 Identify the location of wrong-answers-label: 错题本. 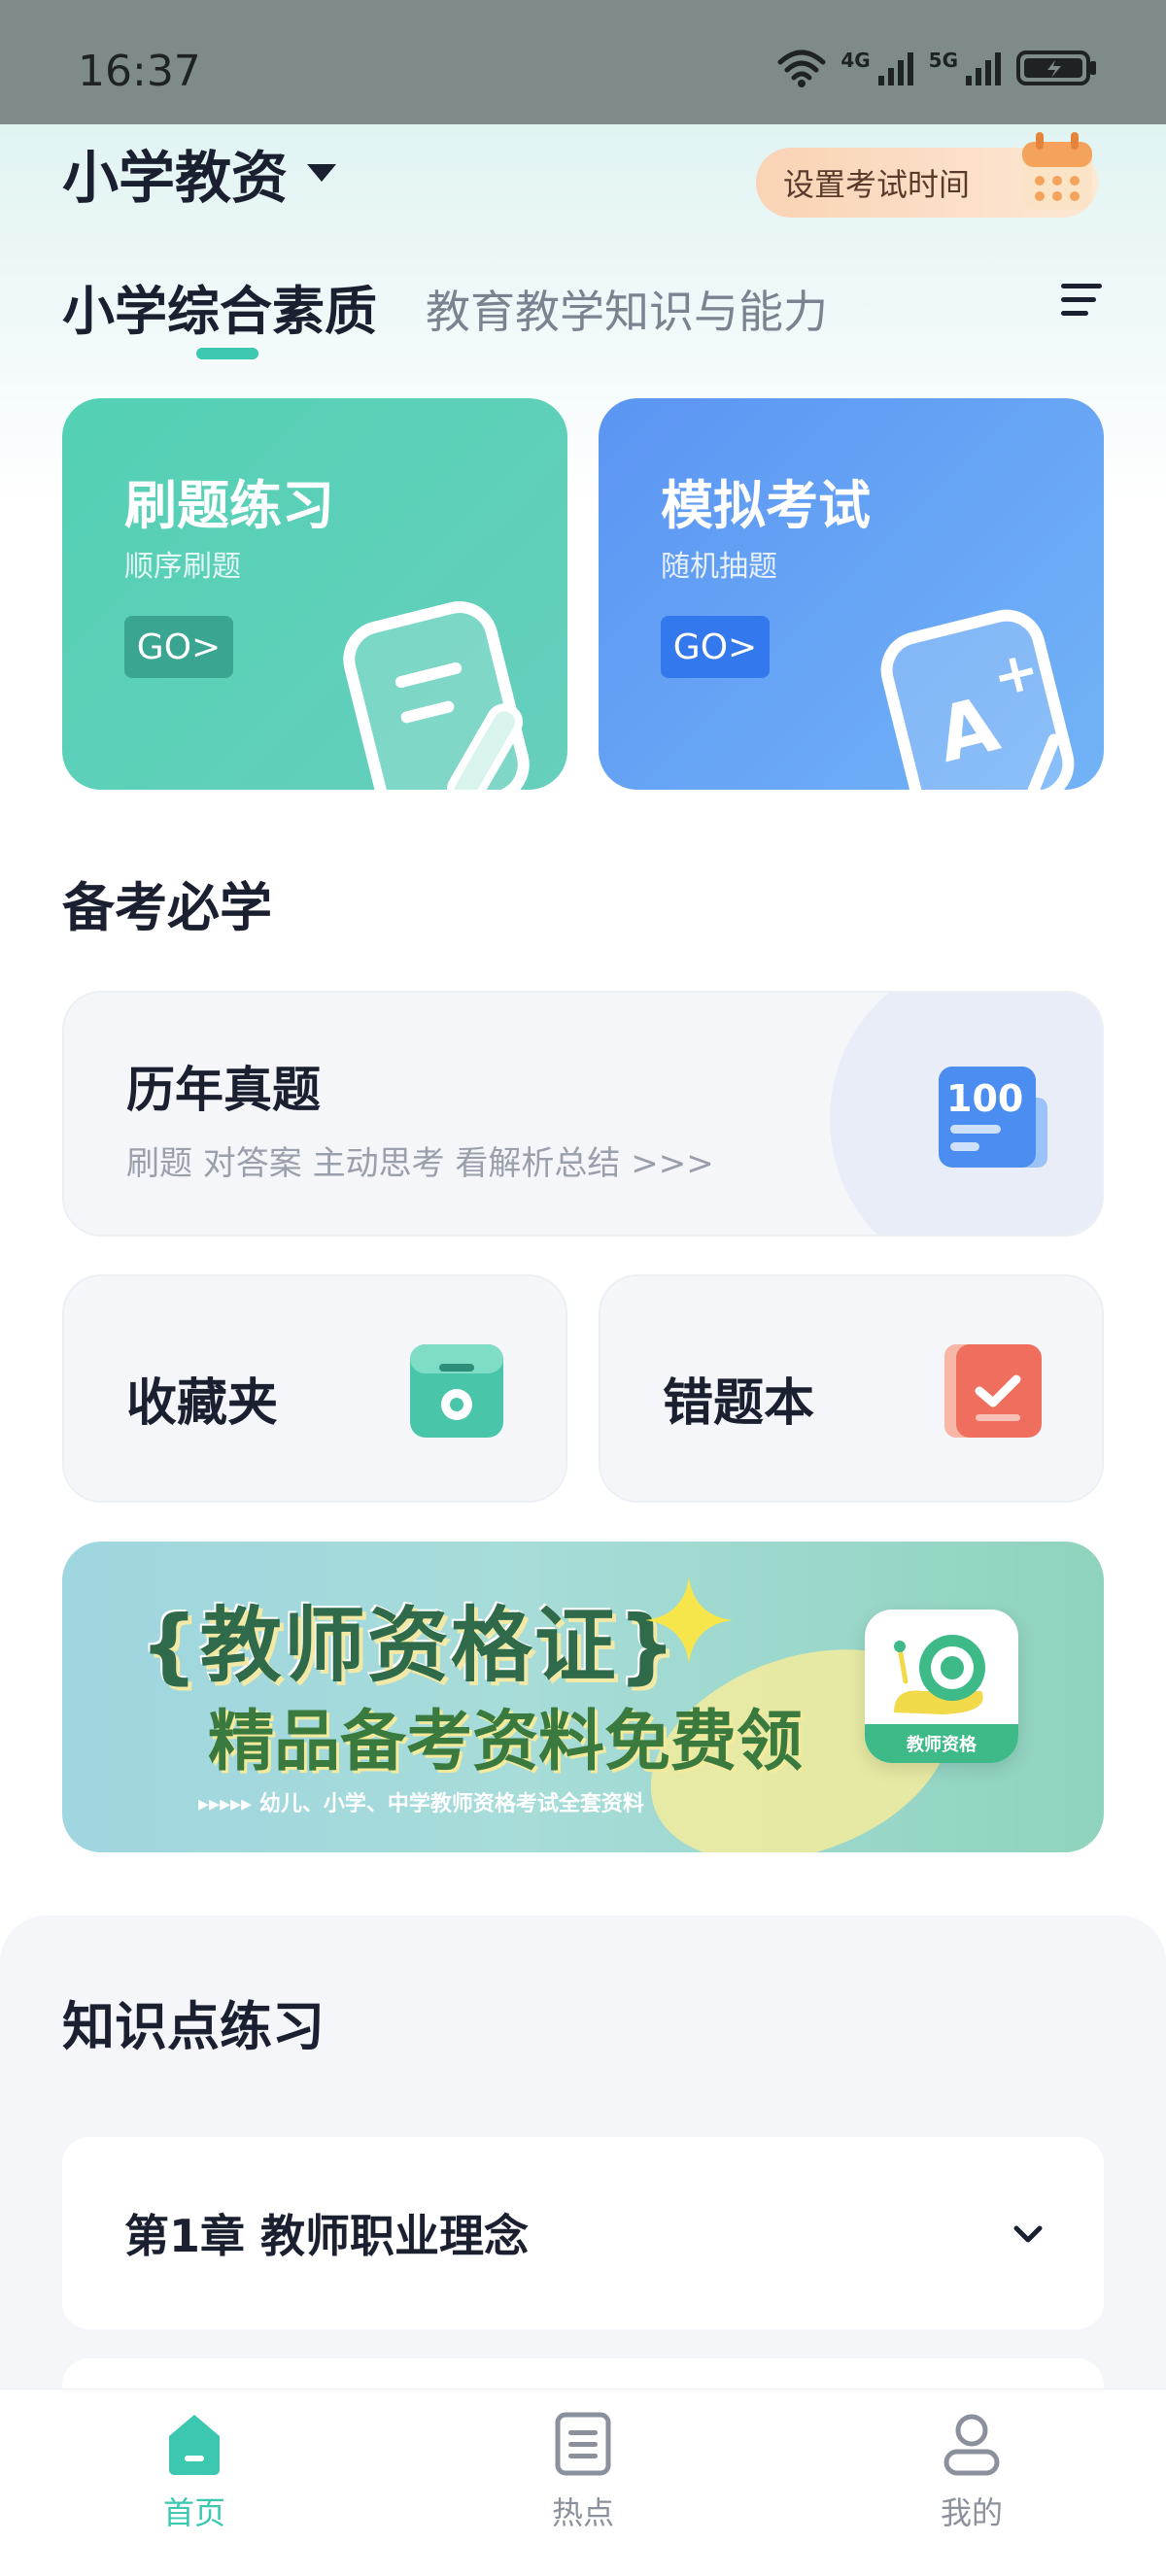
(739, 1403).